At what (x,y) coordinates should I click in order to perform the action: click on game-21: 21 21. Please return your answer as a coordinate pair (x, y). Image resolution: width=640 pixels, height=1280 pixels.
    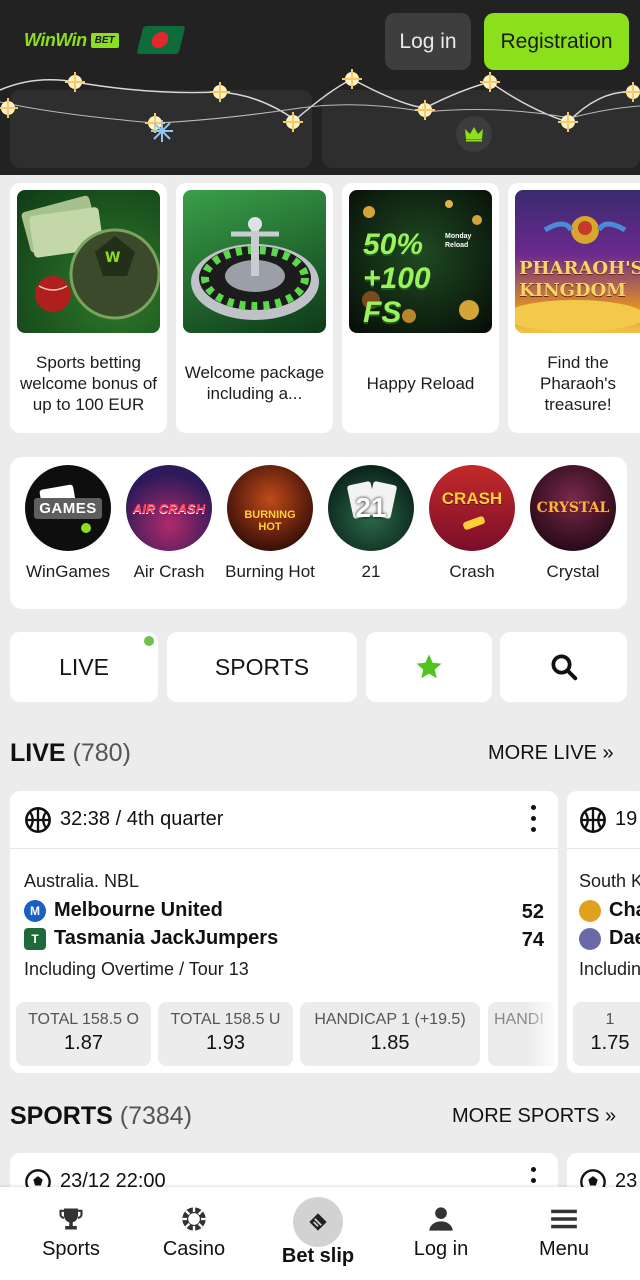
    Looking at the image, I should click on (371, 523).